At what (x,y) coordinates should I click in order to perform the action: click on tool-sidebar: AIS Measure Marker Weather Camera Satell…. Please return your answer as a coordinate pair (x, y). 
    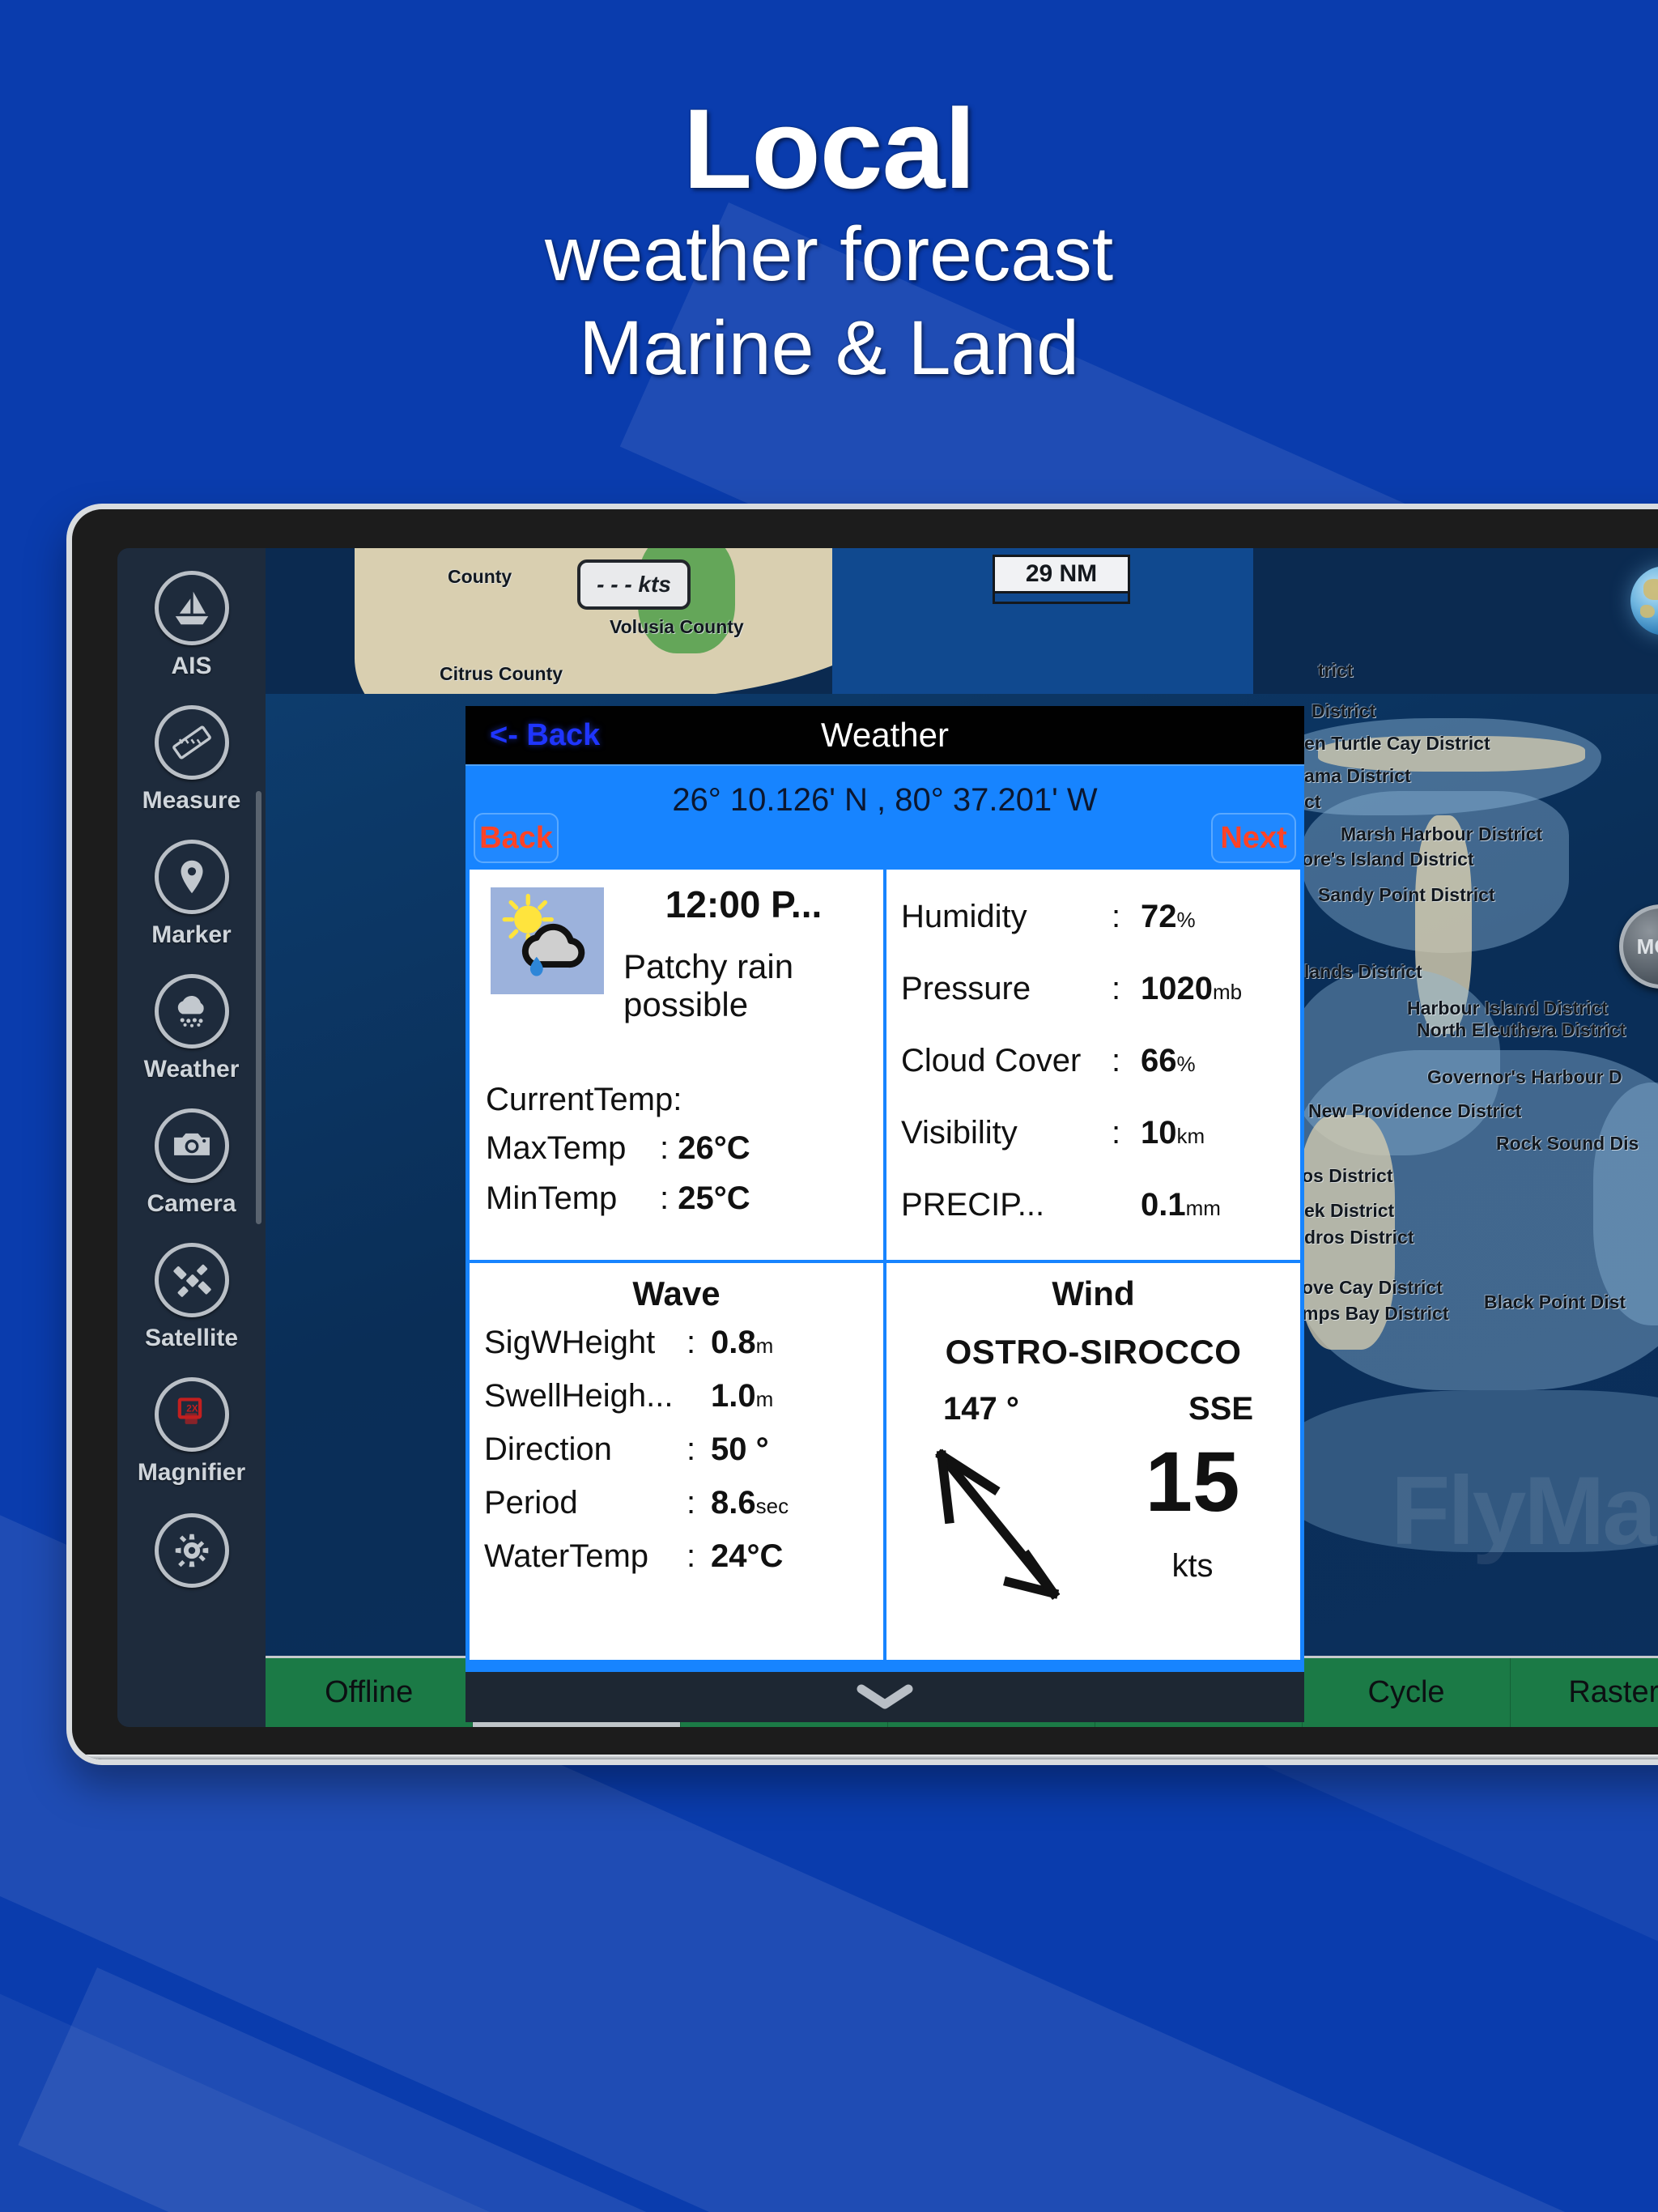
    Looking at the image, I should click on (191, 1137).